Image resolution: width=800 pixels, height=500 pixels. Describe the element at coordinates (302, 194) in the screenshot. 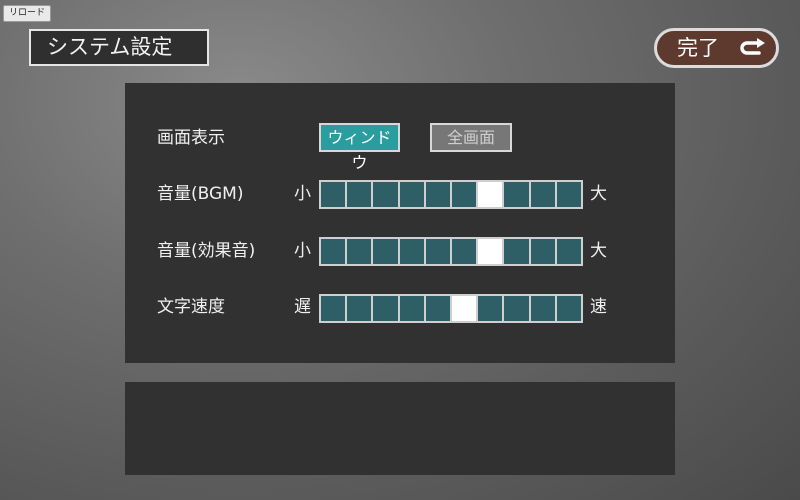

I see `bgm-min-label: 小` at that location.